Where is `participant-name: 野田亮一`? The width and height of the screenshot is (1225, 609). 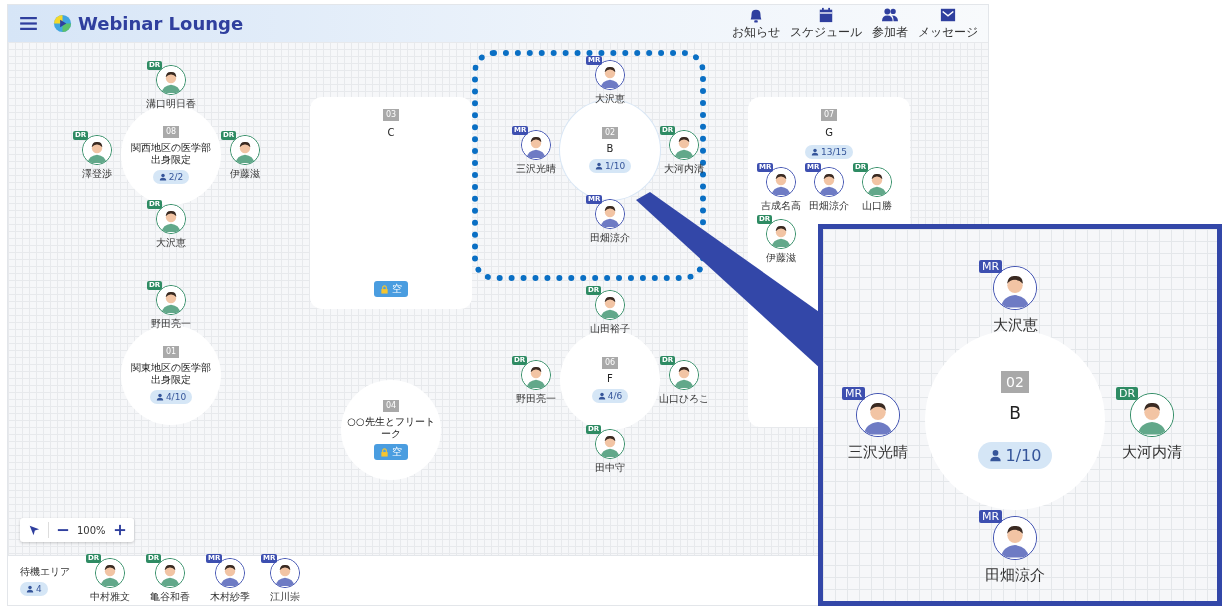
participant-name: 野田亮一 is located at coordinates (536, 399).